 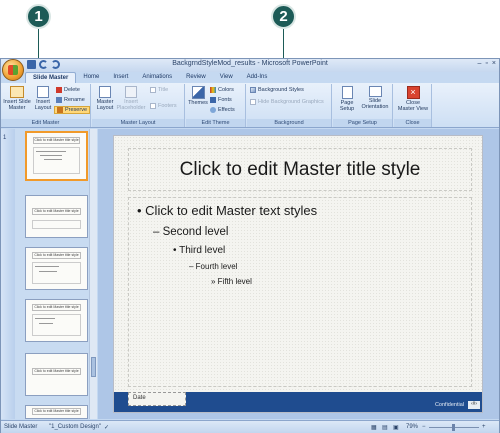 I want to click on spellcheck-icon: ✓, so click(x=107, y=428).